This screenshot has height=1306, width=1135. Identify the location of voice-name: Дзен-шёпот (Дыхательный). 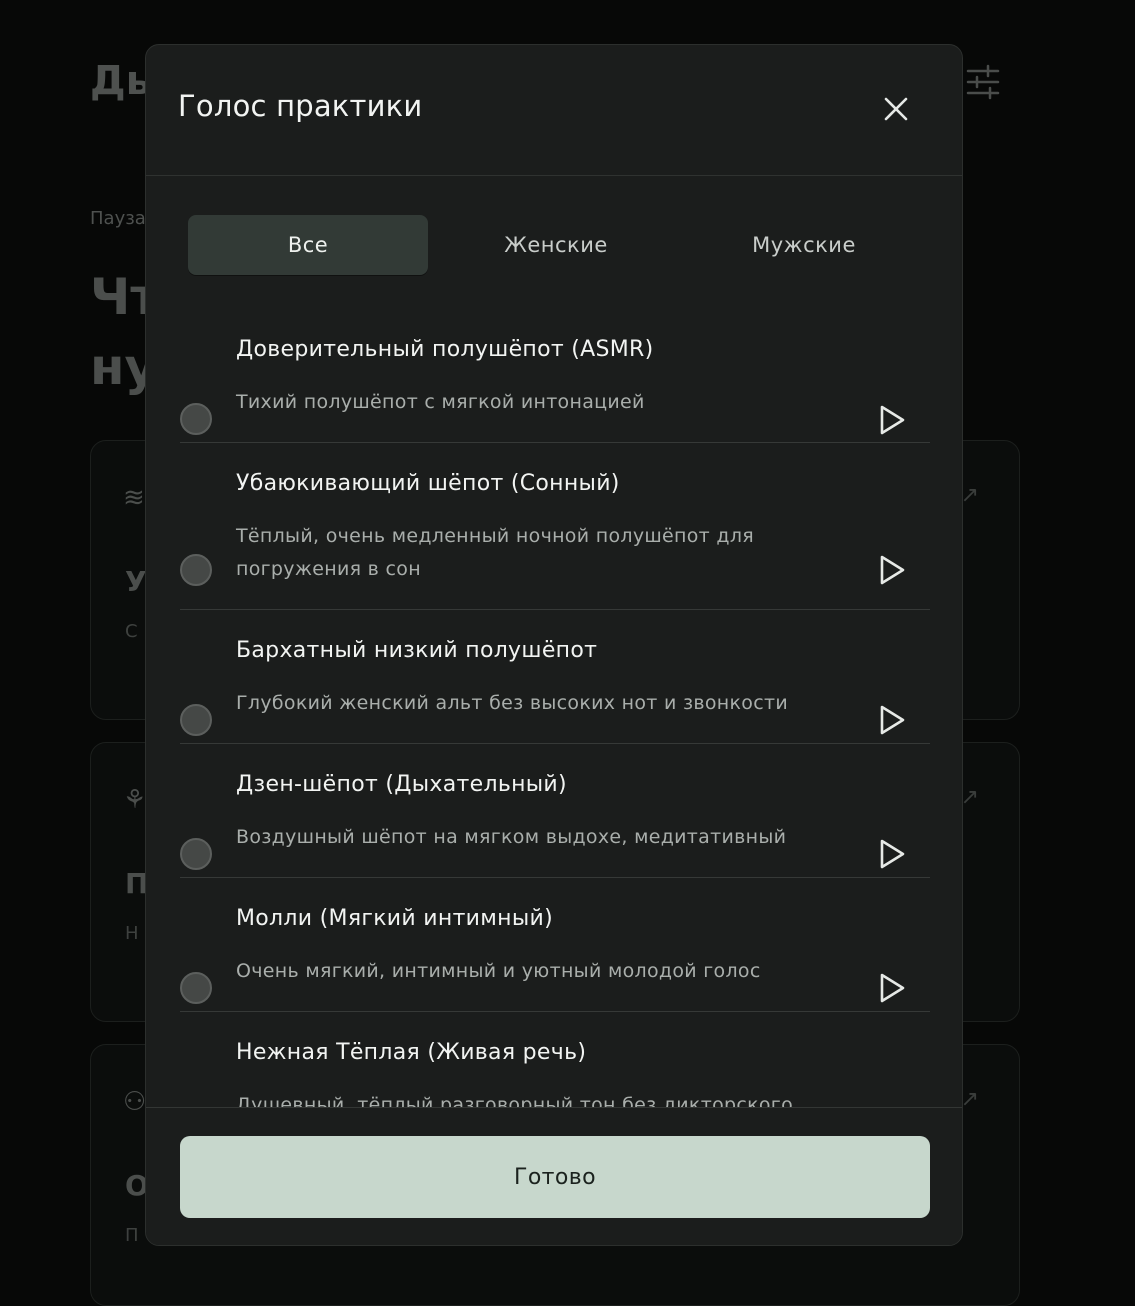
(401, 784).